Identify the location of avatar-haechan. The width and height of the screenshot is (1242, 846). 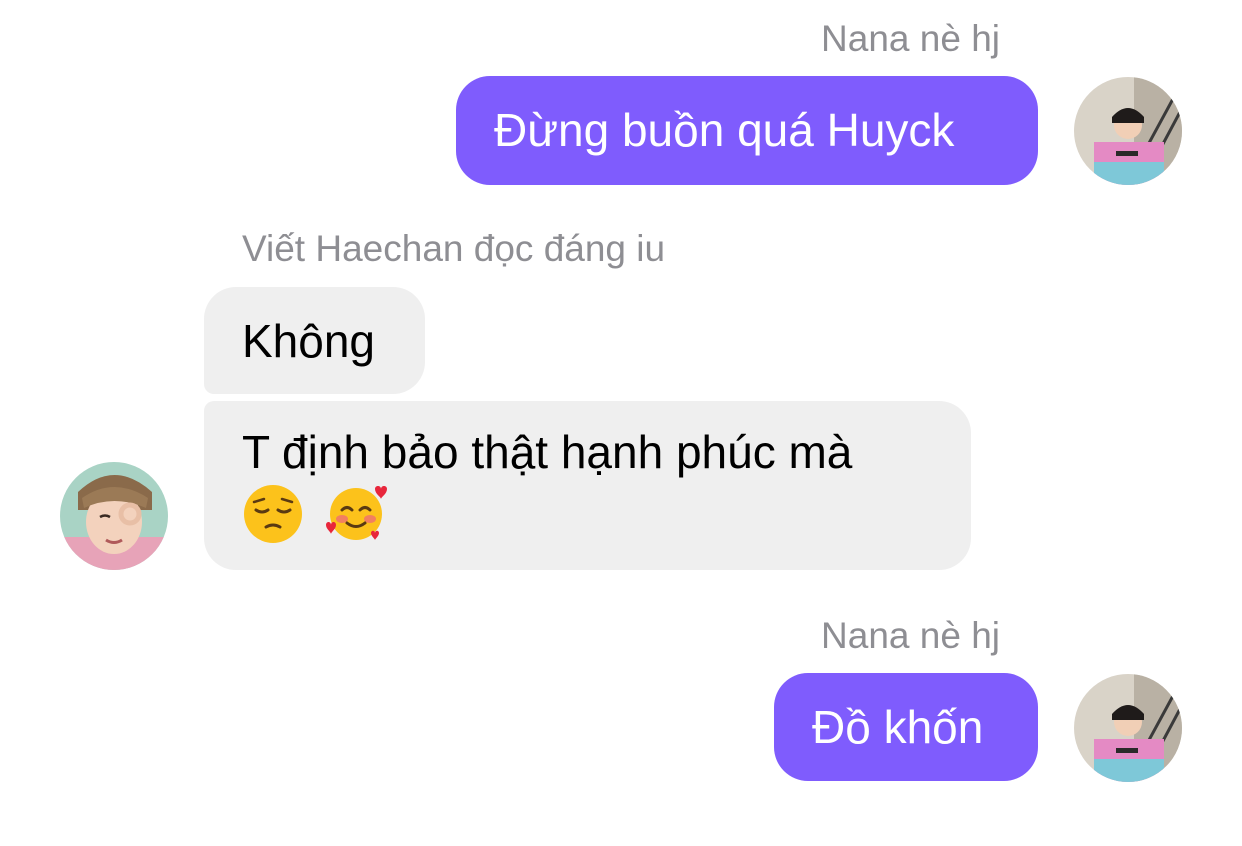
(114, 516).